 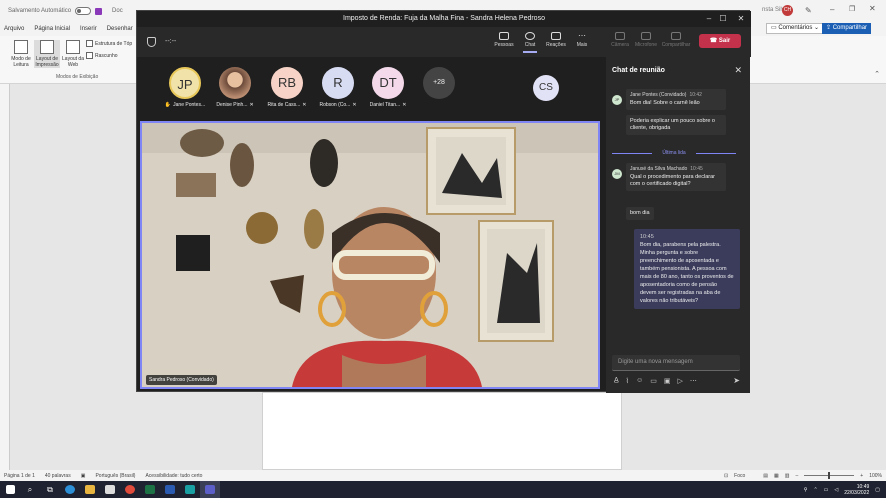 What do you see at coordinates (388, 87) in the screenshot?
I see `participant: DT Daniel Titan... ✕` at bounding box center [388, 87].